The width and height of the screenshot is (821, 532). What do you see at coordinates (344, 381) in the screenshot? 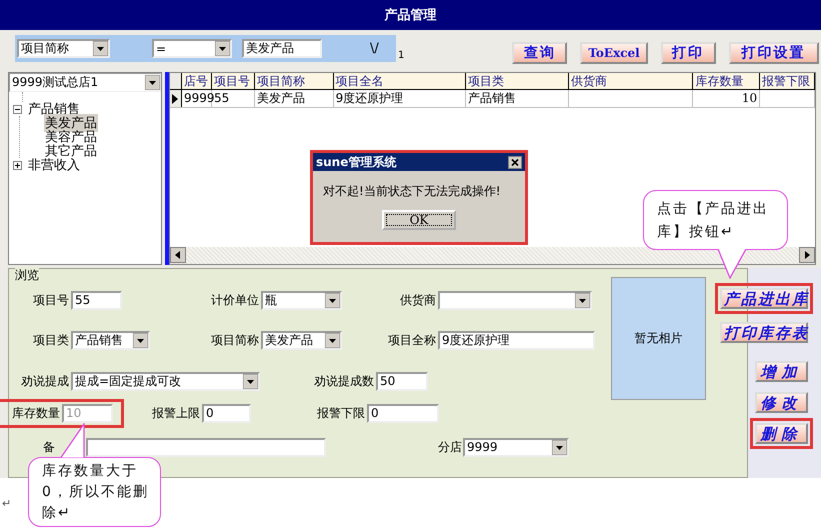
I see `field-label: 劝说提成数` at bounding box center [344, 381].